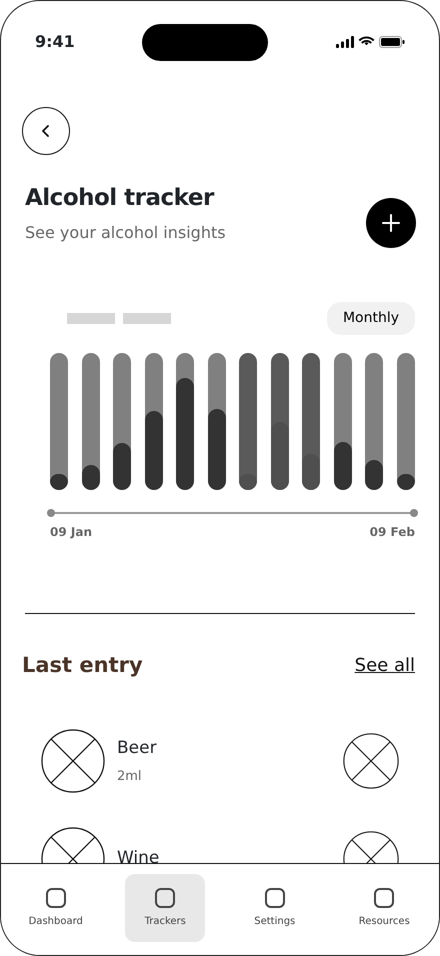 The image size is (440, 956). Describe the element at coordinates (55, 42) in the screenshot. I see `status-time: 9:41` at that location.